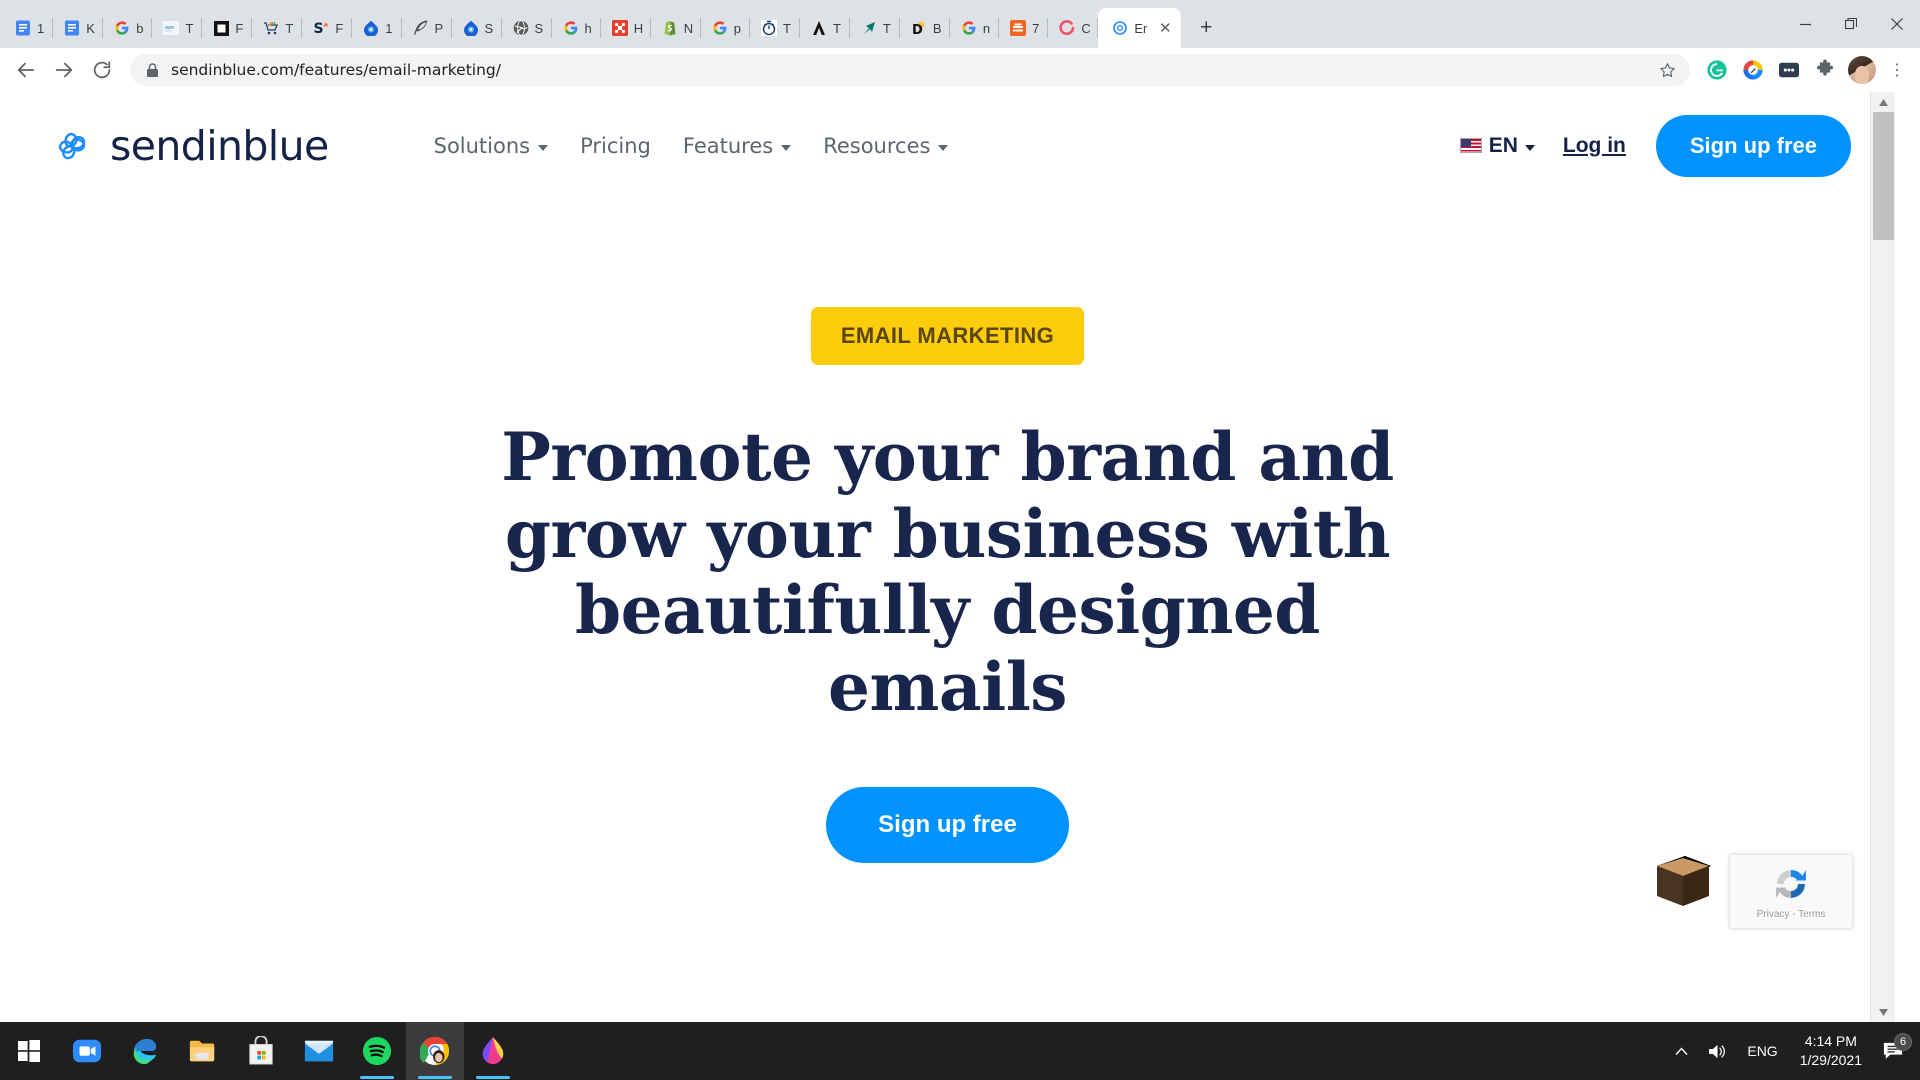 This screenshot has height=1080, width=1920. What do you see at coordinates (1024, 28) in the screenshot?
I see `tab: 7` at bounding box center [1024, 28].